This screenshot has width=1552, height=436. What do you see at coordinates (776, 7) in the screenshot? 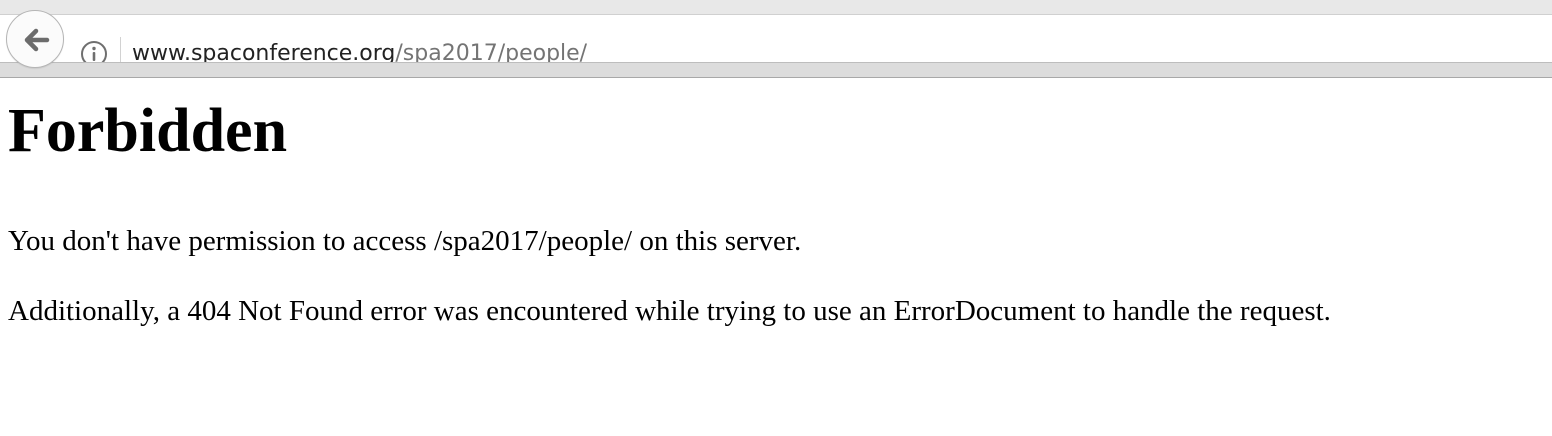
I see `toolbar-top-strip` at bounding box center [776, 7].